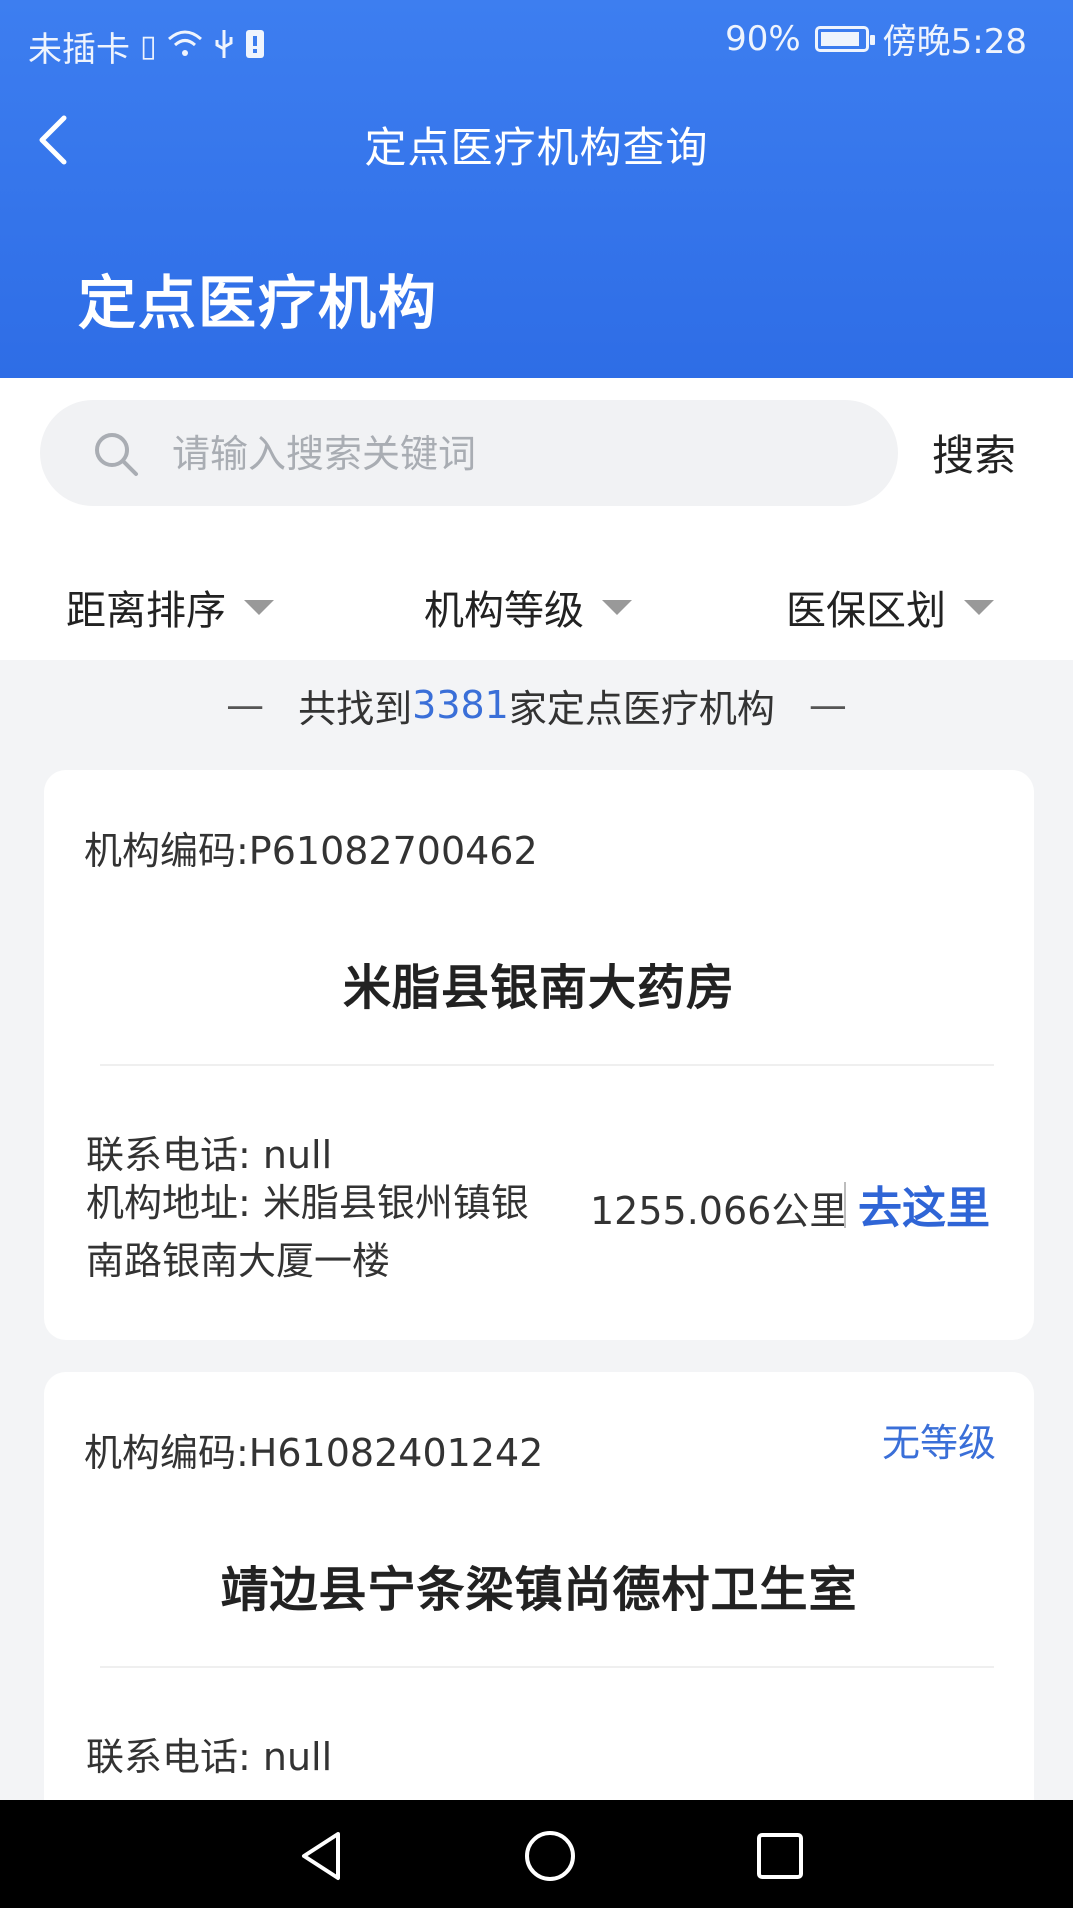  Describe the element at coordinates (924, 1204) in the screenshot. I see `go-here-link: 去这里` at that location.